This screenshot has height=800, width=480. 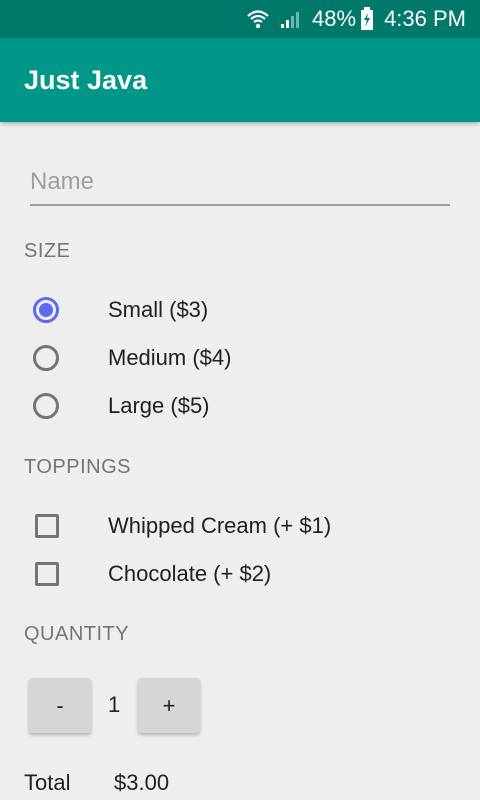 I want to click on quantity-header: QUANTITY, so click(x=77, y=634).